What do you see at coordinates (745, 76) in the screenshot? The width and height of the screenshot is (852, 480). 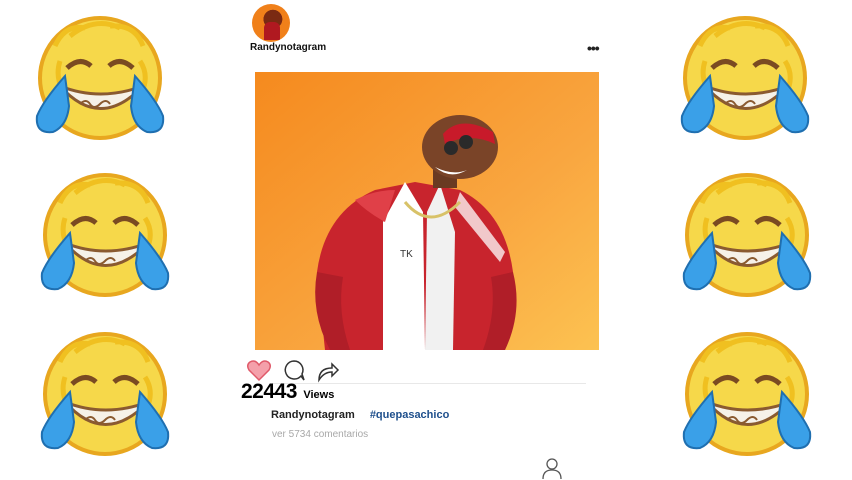 I see `tears-of-joy-emoji-right-top-icon` at bounding box center [745, 76].